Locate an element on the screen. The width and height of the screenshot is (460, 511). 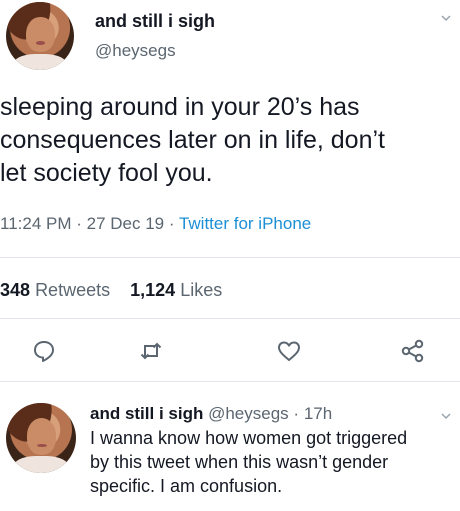
likes-count: 1,124 is located at coordinates (153, 290).